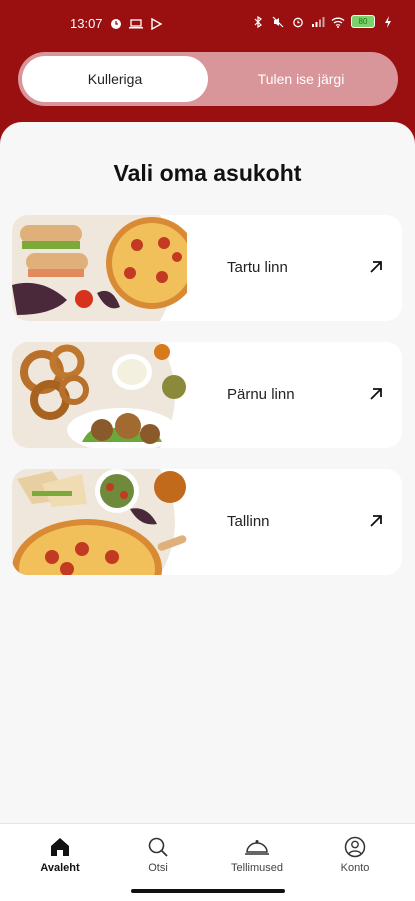 This screenshot has width=415, height=901. I want to click on nav-account: Konto, so click(355, 855).